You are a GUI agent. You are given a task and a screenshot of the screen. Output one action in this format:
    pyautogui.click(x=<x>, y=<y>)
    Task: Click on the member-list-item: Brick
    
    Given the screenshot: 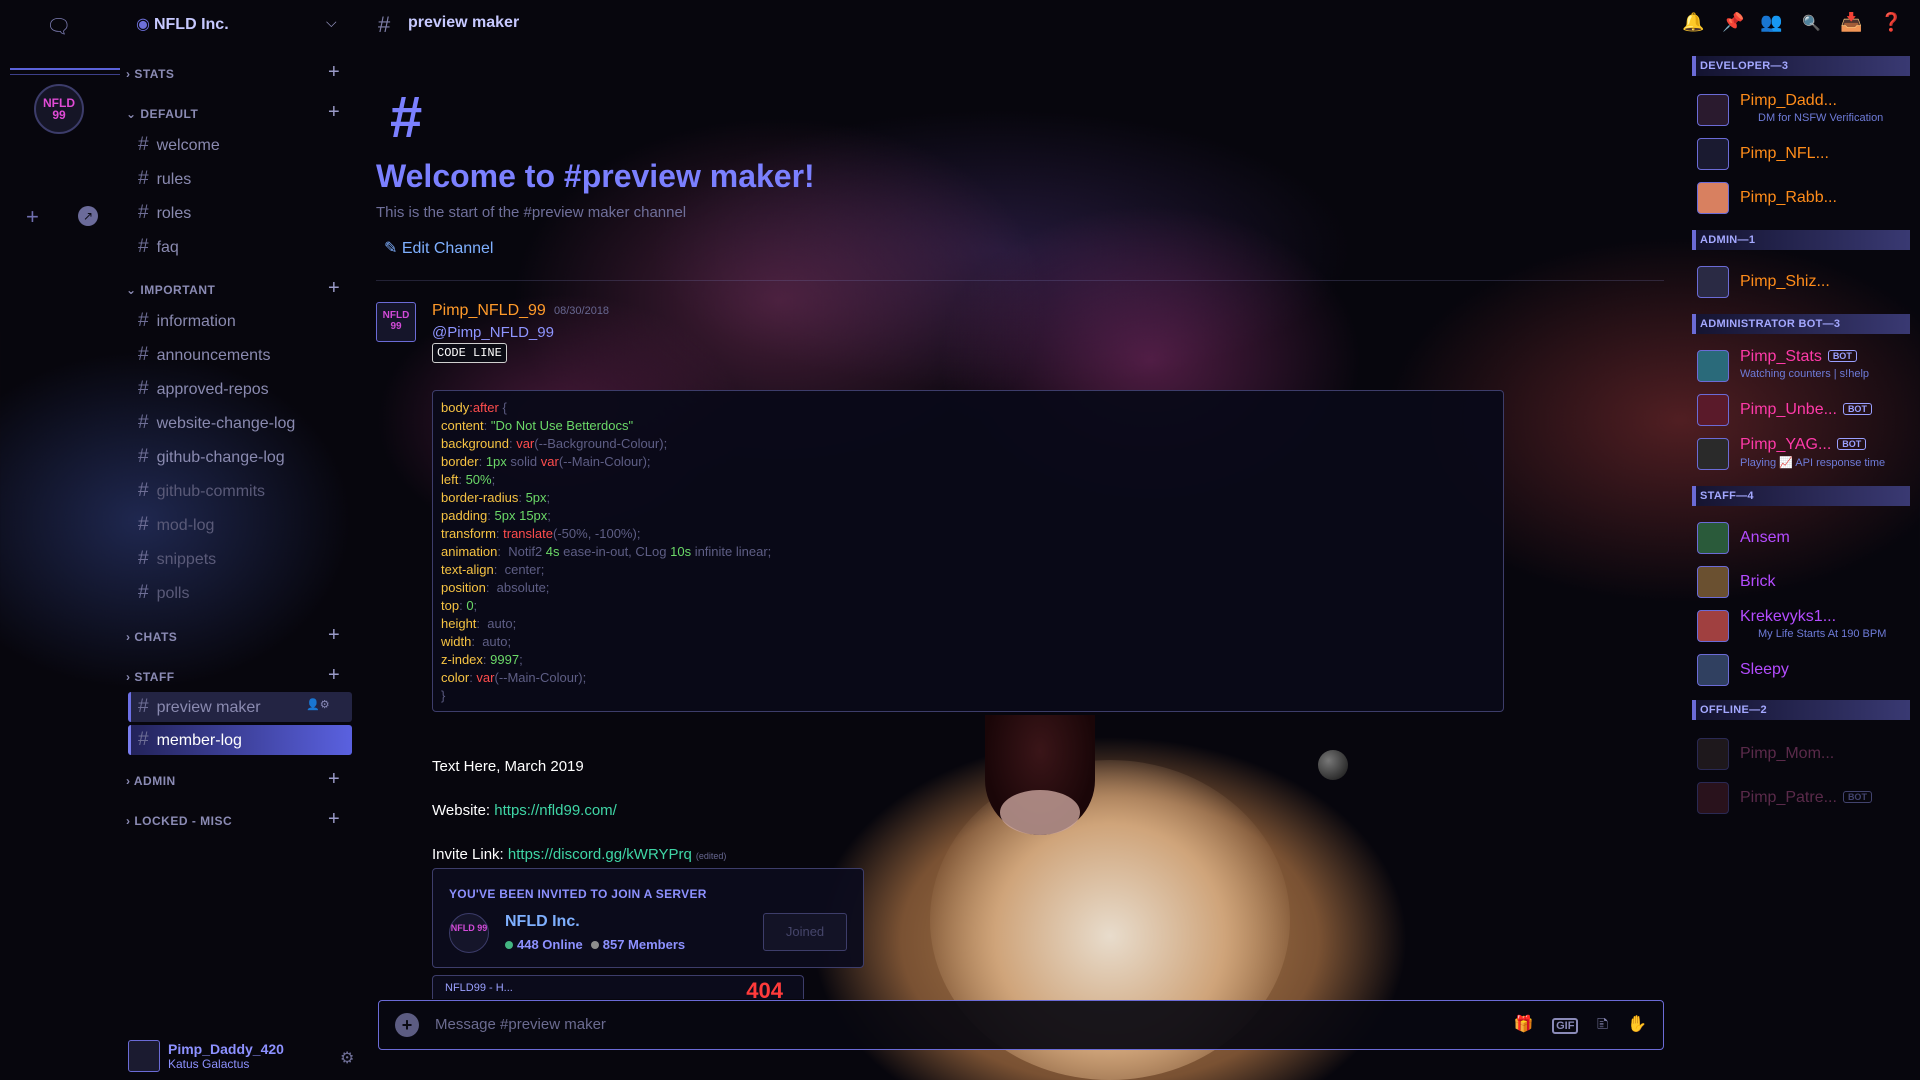 What is the action you would take?
    pyautogui.click(x=1758, y=582)
    